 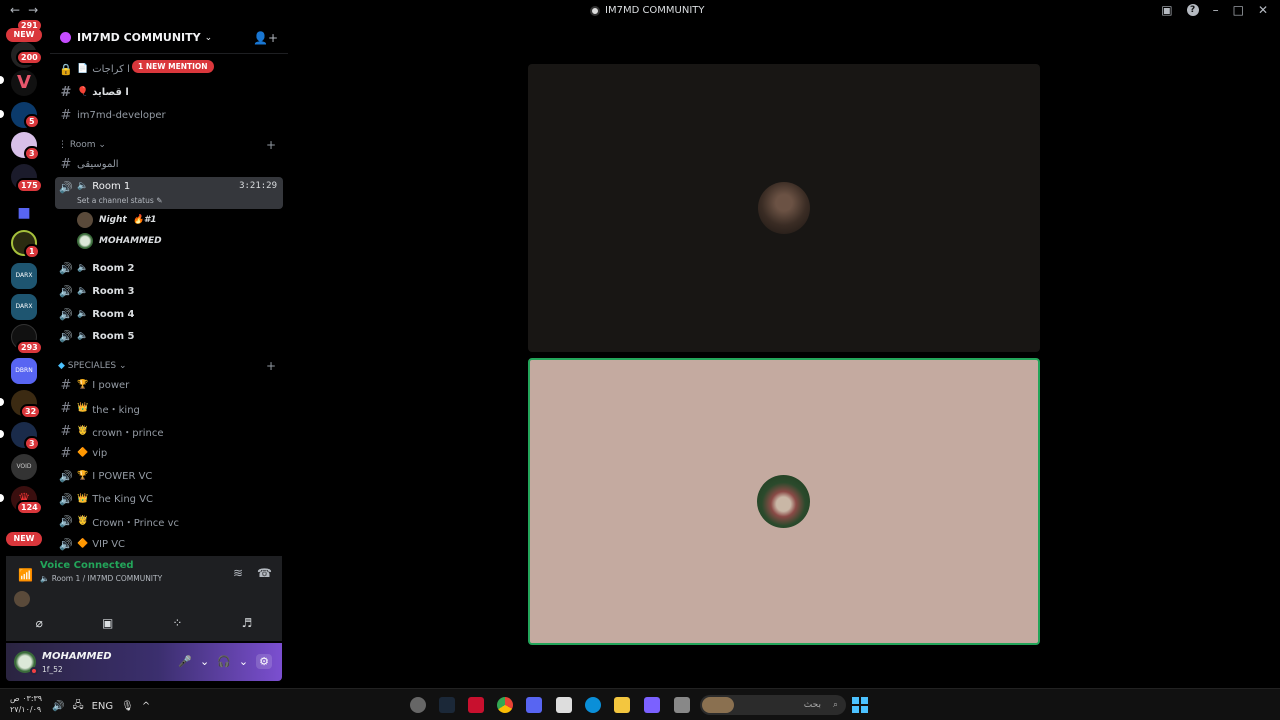 What do you see at coordinates (66, 69) in the screenshot?
I see `forum-lock-icon: 🔒` at bounding box center [66, 69].